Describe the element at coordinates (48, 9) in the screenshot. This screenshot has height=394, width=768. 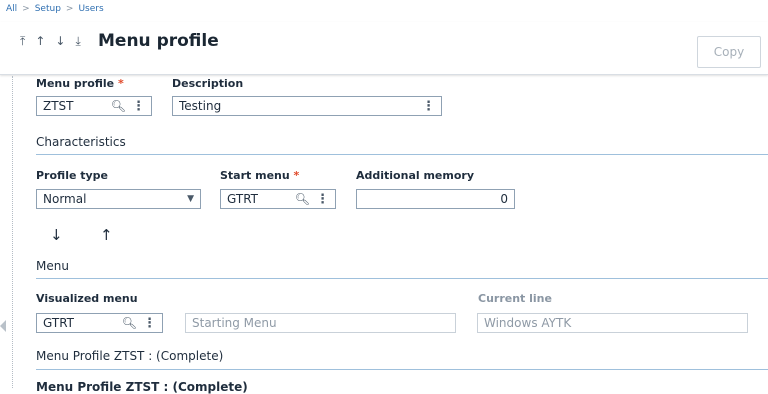
I see `breadcrumb-setup: Setup` at that location.